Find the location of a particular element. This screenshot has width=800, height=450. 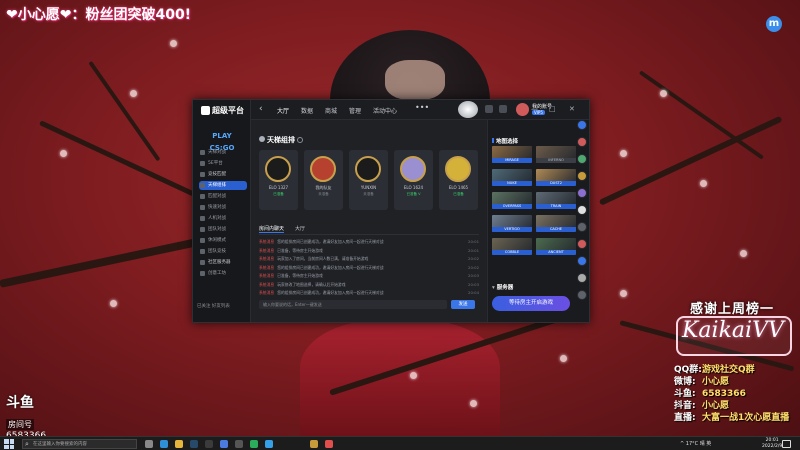

qq-icon is located at coordinates (269, 444).